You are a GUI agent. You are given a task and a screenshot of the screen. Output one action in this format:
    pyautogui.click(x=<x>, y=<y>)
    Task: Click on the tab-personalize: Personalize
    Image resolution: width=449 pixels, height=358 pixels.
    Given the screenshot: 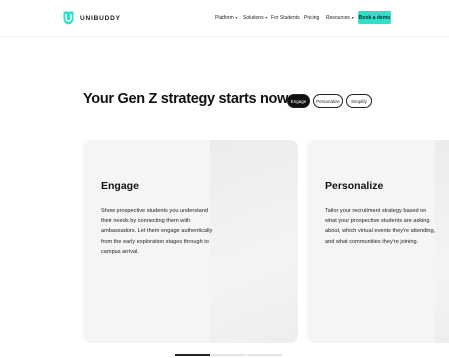 What is the action you would take?
    pyautogui.click(x=328, y=101)
    